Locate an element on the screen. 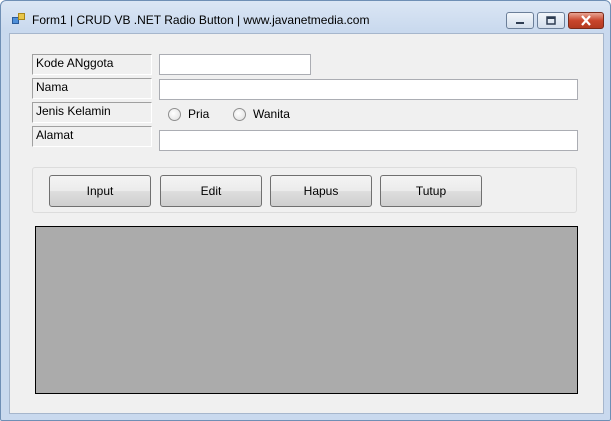 The image size is (611, 421). close-button is located at coordinates (586, 20).